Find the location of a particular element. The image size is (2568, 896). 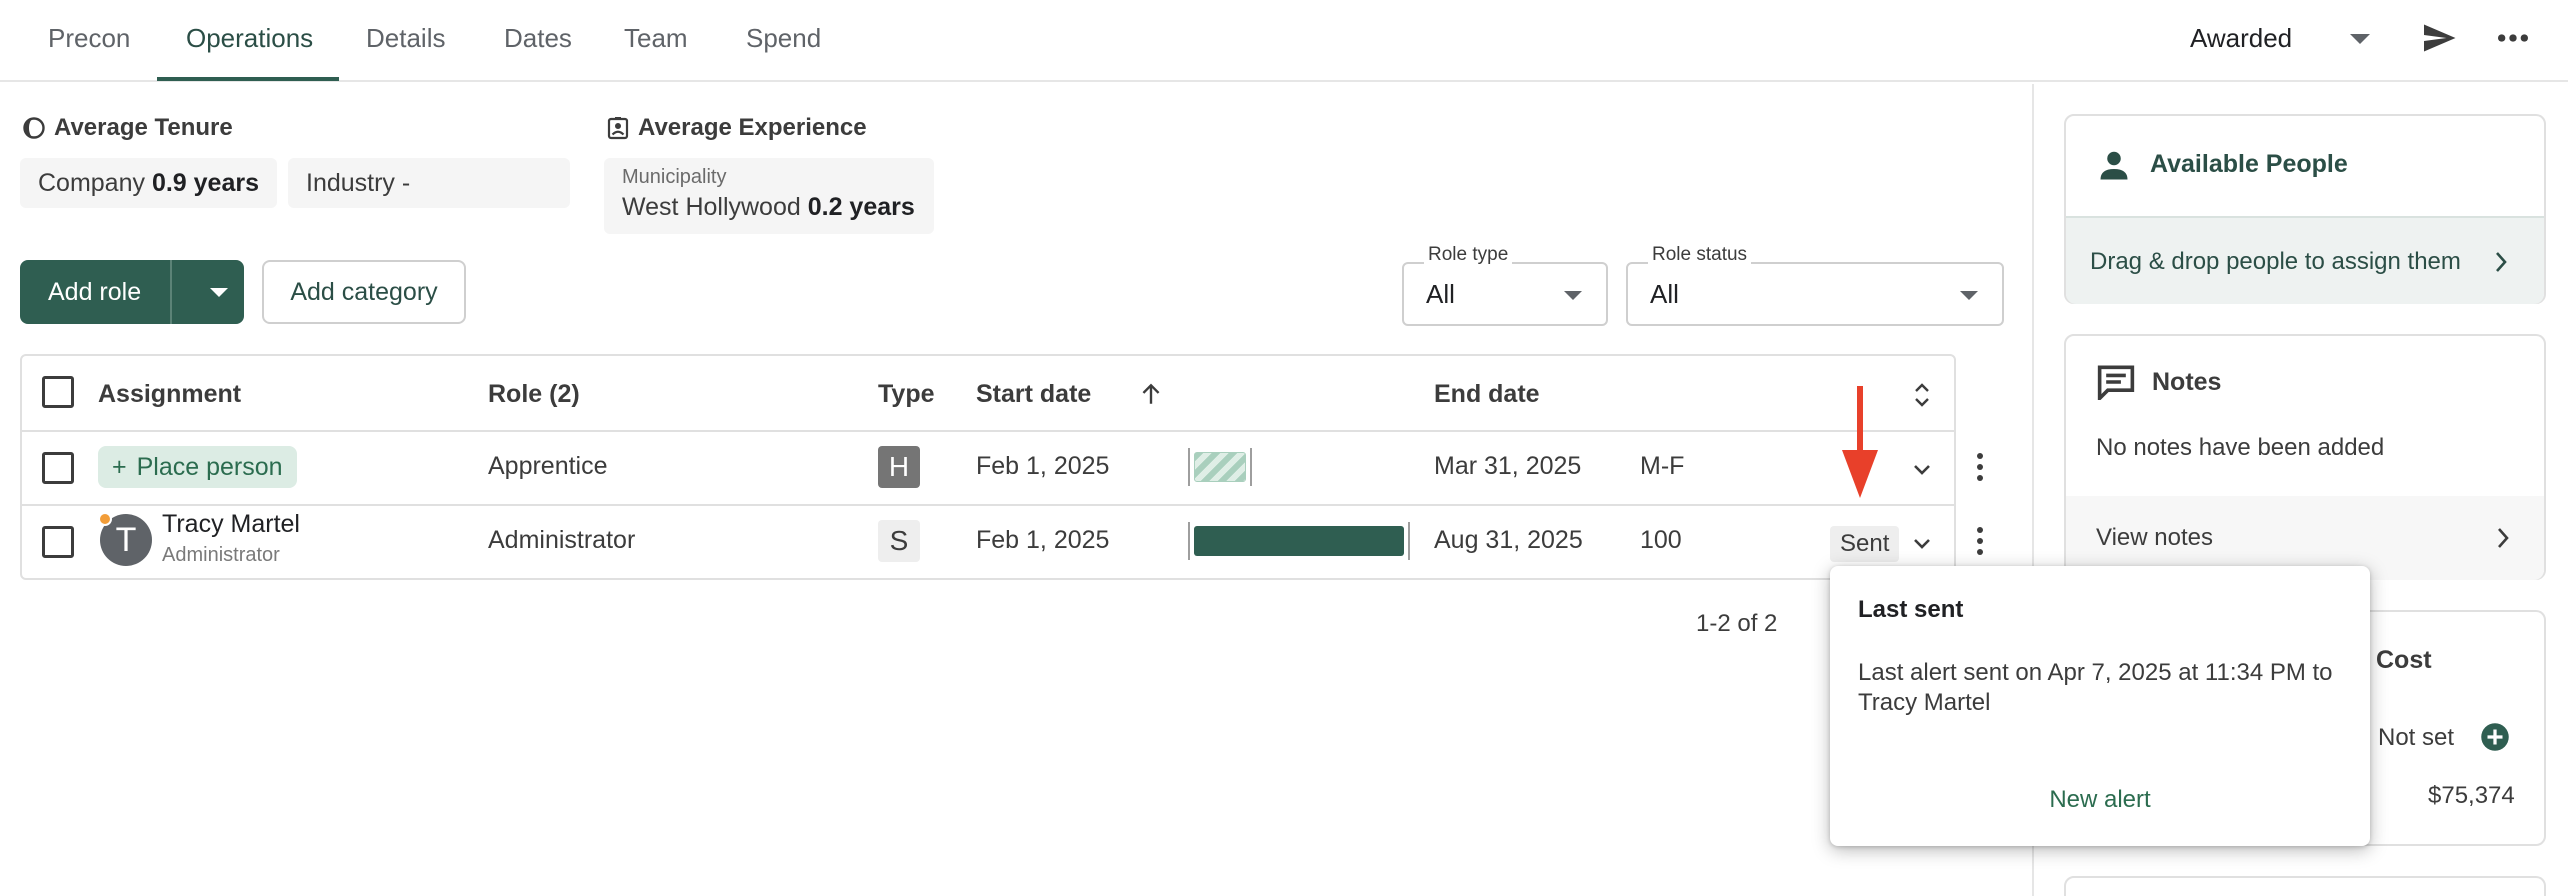

select-all-checkbox is located at coordinates (58, 392).